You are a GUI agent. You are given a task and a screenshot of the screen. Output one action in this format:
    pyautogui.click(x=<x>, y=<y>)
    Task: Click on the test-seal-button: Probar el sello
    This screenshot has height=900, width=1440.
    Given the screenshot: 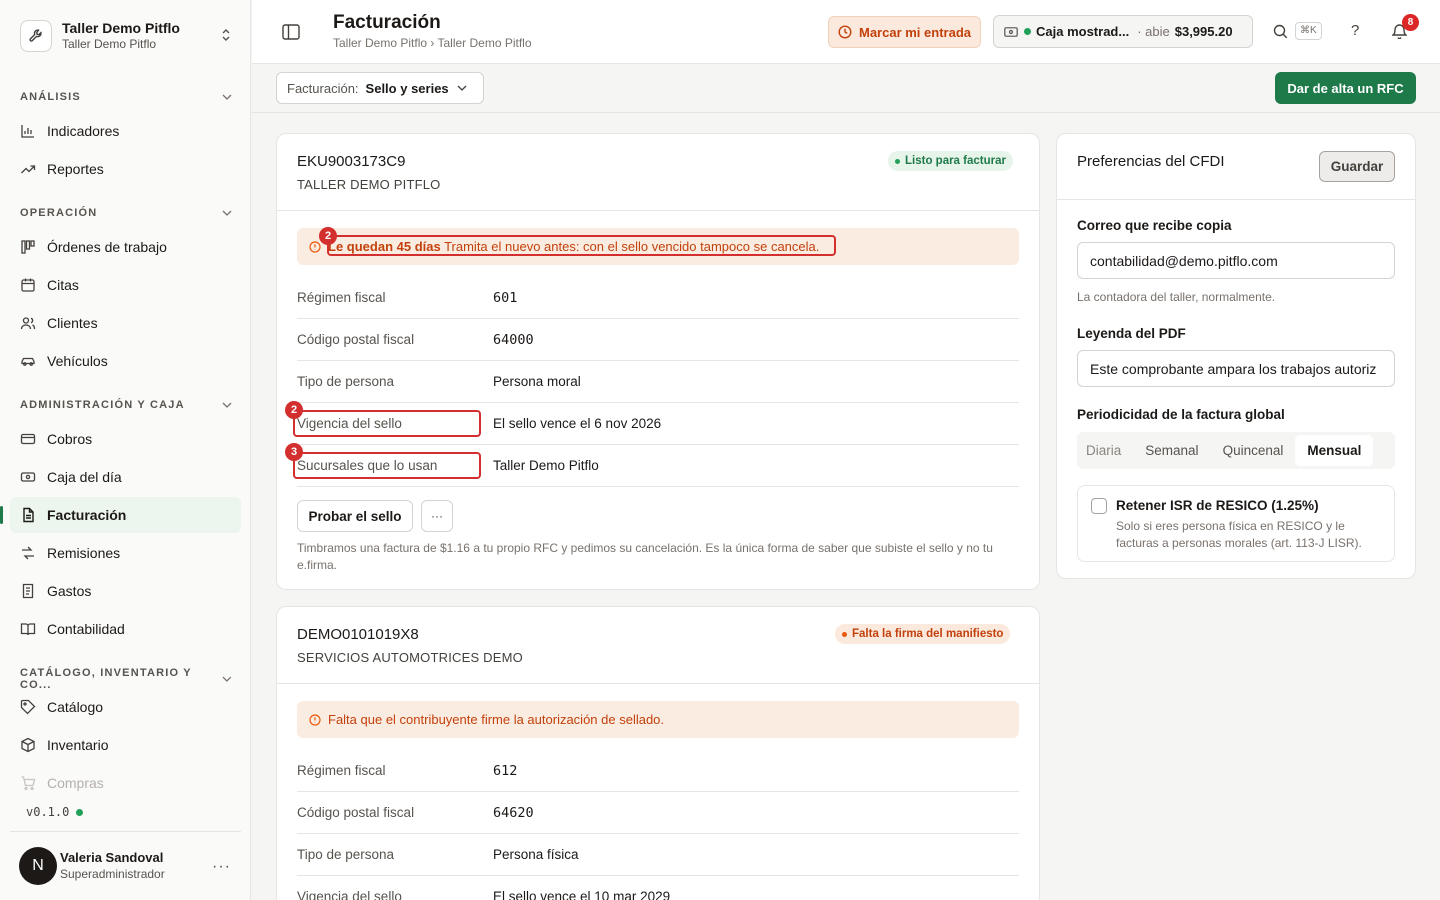 What is the action you would take?
    pyautogui.click(x=355, y=516)
    